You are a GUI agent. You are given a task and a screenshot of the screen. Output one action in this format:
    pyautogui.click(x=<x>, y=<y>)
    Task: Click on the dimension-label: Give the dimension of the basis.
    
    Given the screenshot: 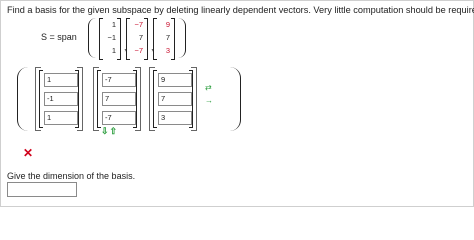 What is the action you would take?
    pyautogui.click(x=71, y=176)
    